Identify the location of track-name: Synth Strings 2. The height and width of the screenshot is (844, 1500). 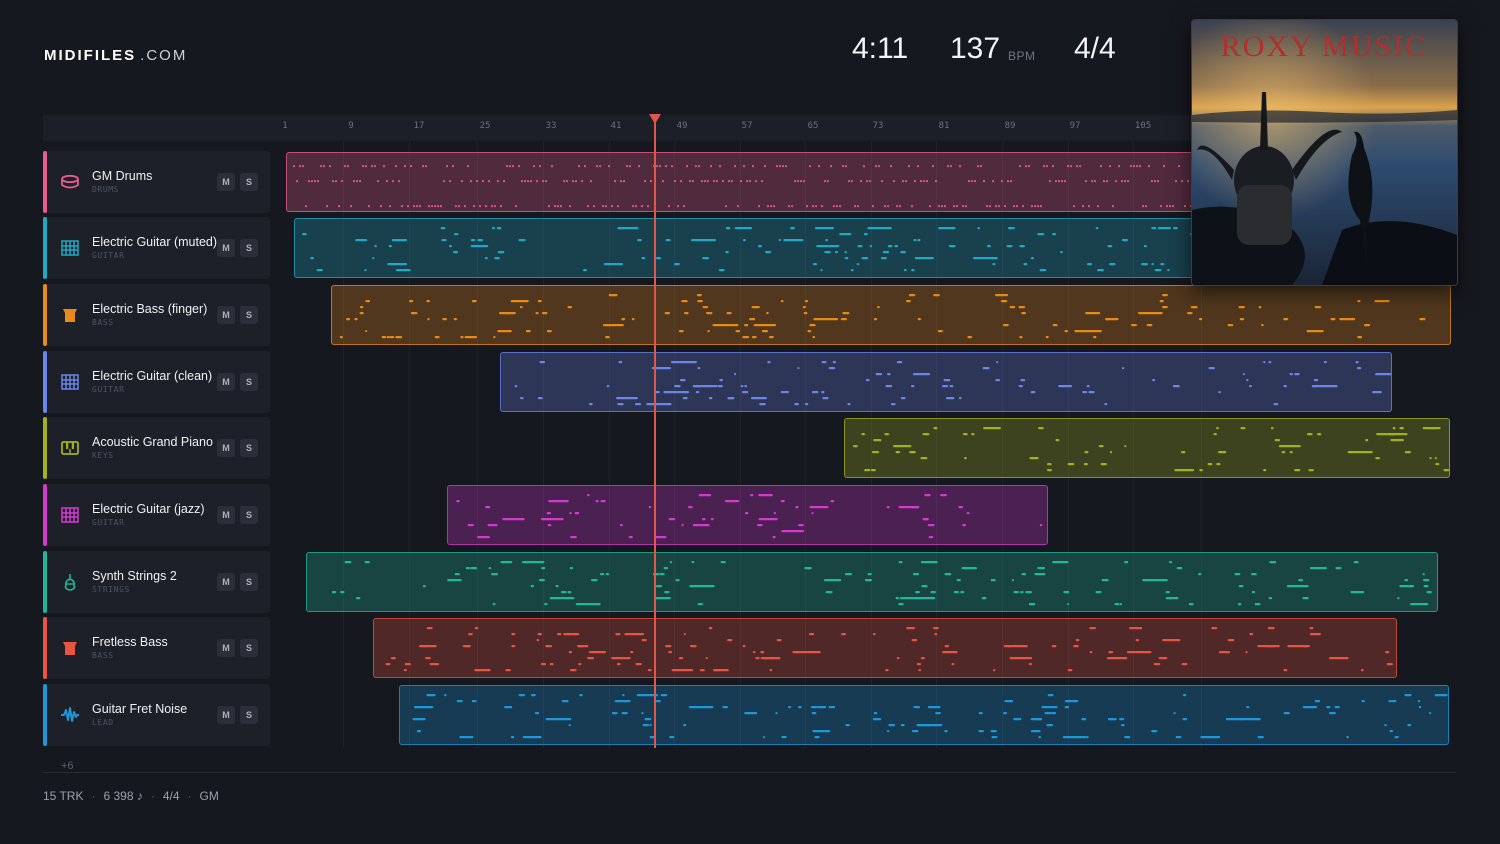
(134, 576).